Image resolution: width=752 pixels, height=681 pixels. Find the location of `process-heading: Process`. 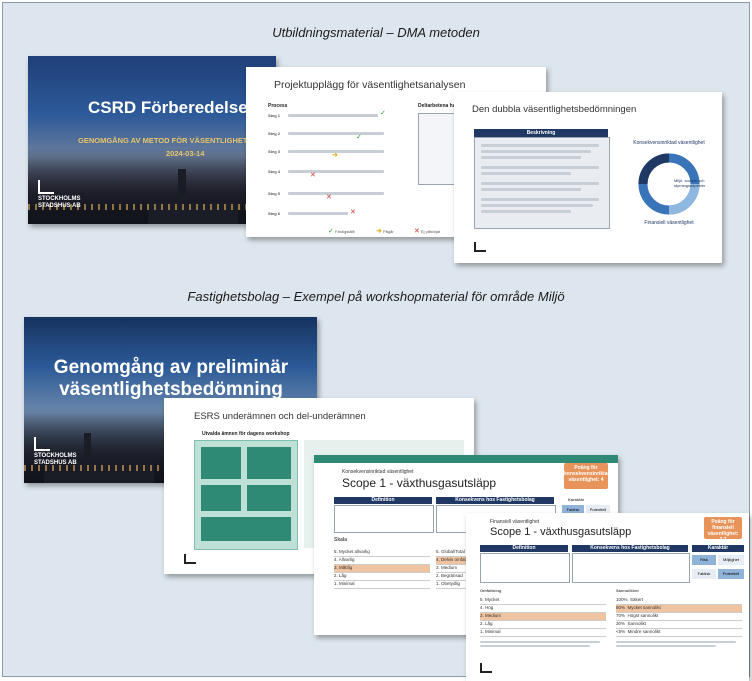

process-heading: Process is located at coordinates (278, 106).